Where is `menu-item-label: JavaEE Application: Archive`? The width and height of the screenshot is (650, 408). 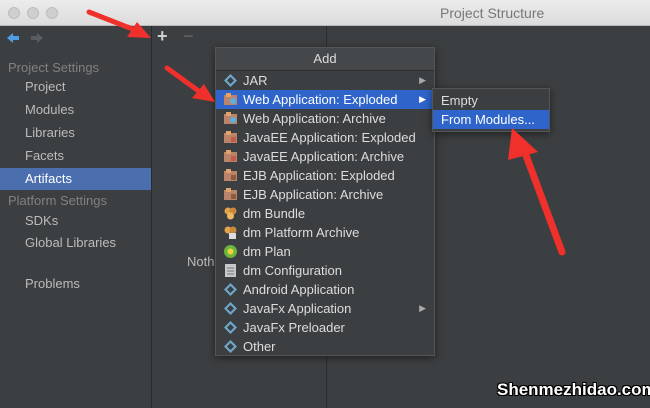
menu-item-label: JavaEE Application: Archive is located at coordinates (324, 156).